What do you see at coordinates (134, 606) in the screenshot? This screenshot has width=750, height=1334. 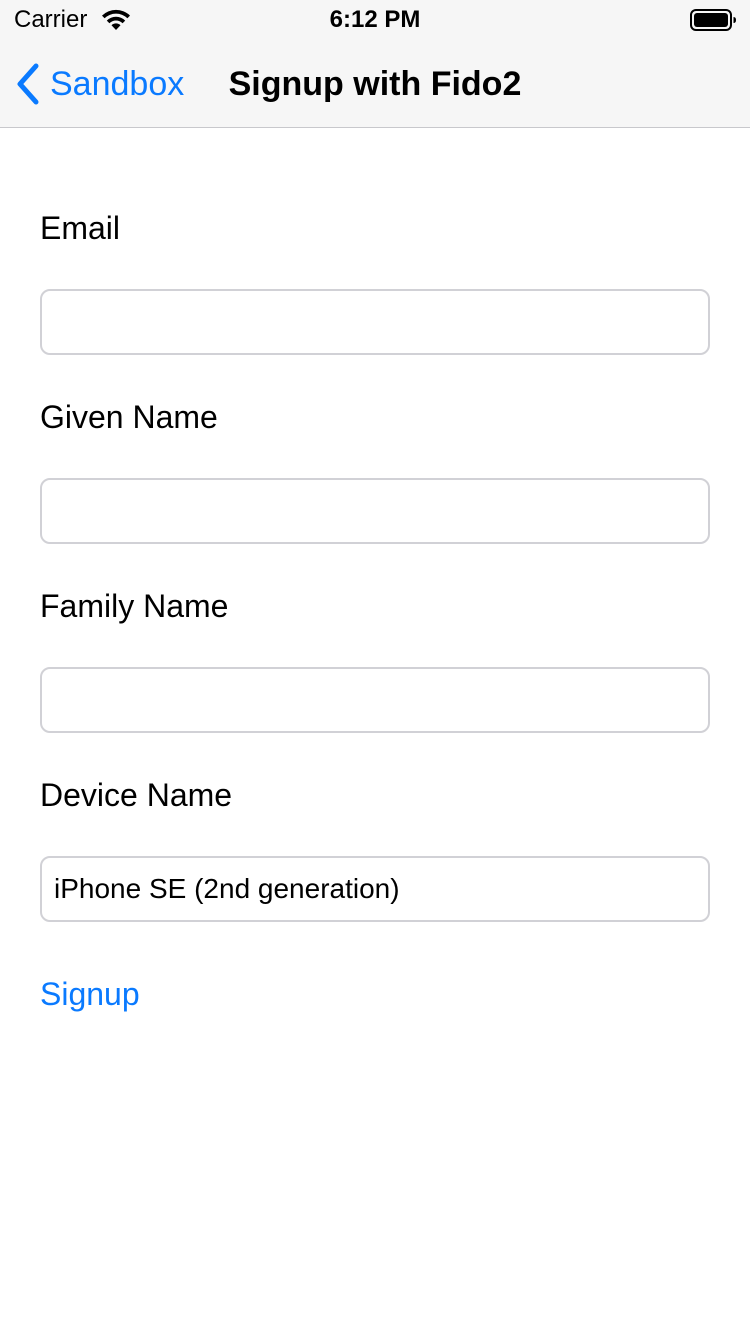 I see `family-name-label: Family Name` at bounding box center [134, 606].